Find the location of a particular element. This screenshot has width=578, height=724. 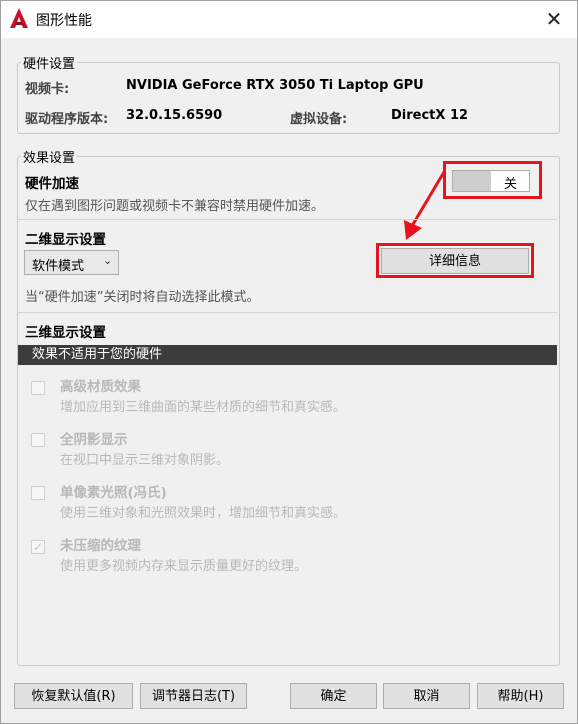

2d-mode-select: 软件模式 ⌄ is located at coordinates (71, 262).